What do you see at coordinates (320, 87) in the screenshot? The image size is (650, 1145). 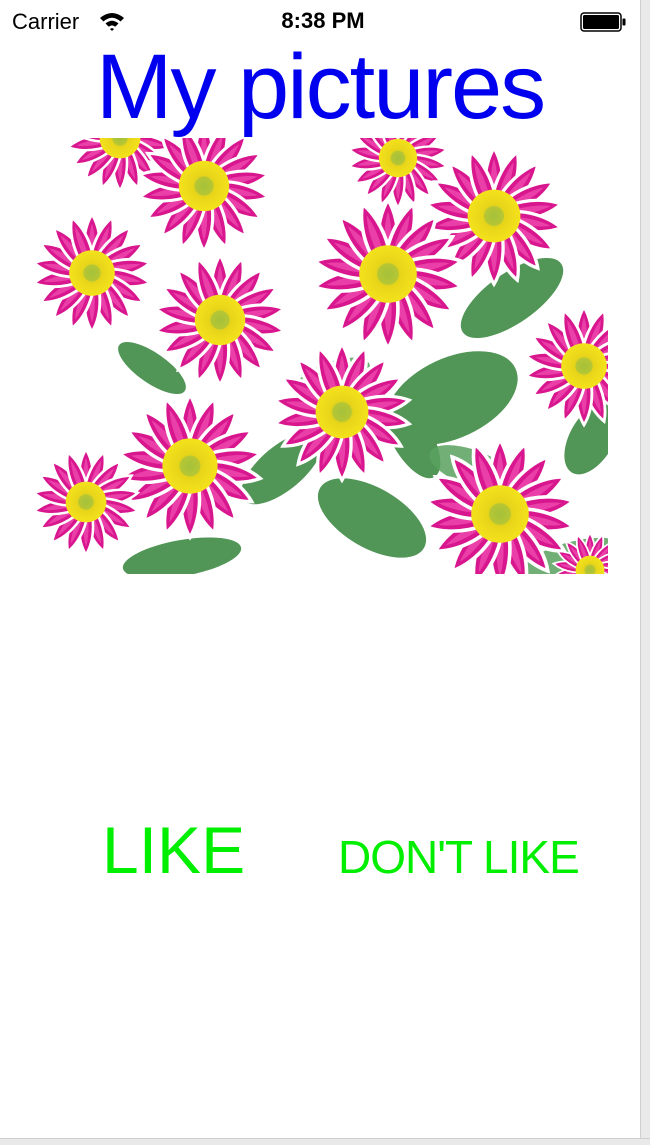 I see `page-title: My pictures` at bounding box center [320, 87].